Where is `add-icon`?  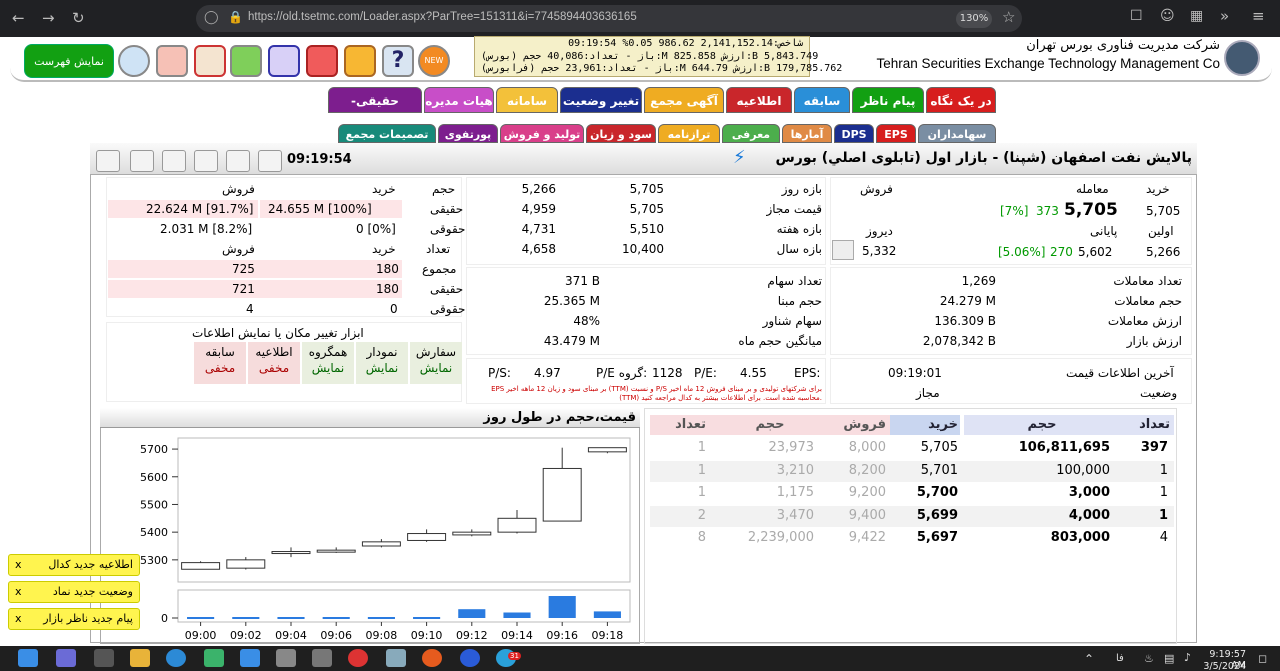 add-icon is located at coordinates (108, 161).